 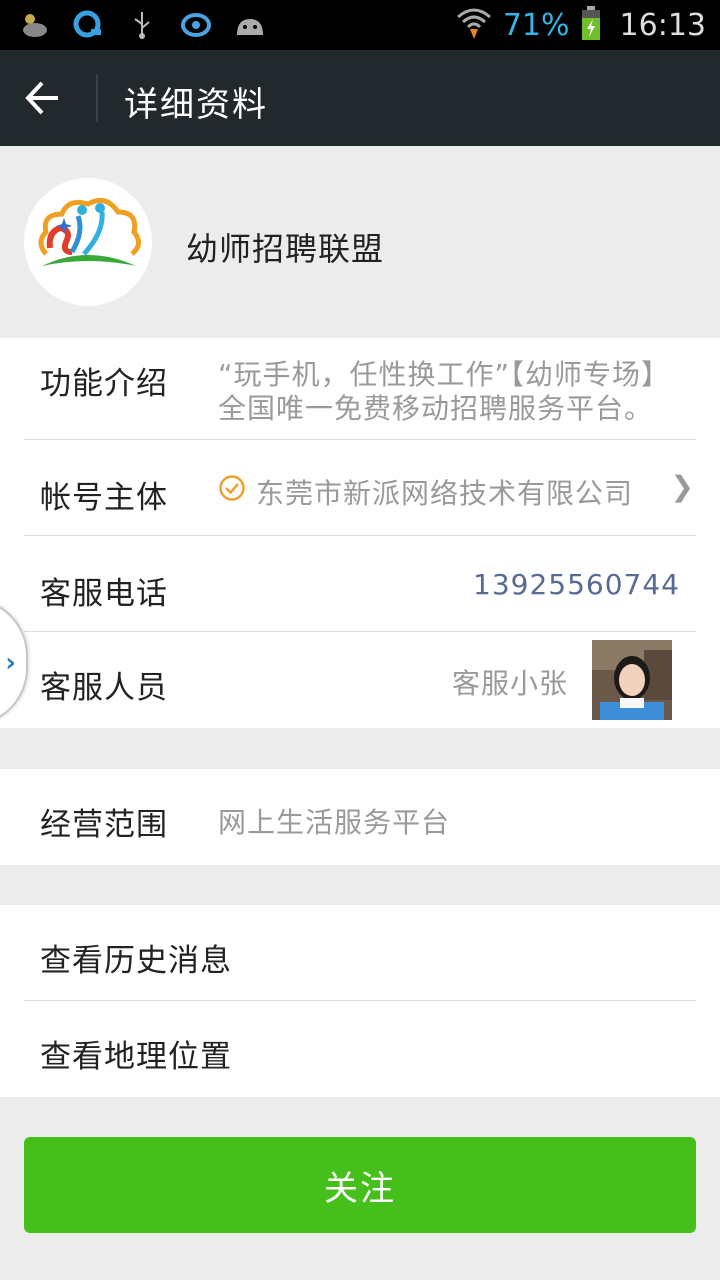 I want to click on battery-percent: 71%, so click(x=536, y=25).